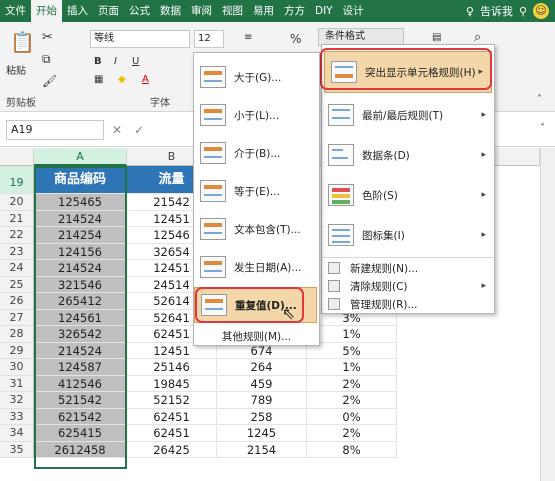  What do you see at coordinates (262, 400) in the screenshot?
I see `cell-col-c: 789` at bounding box center [262, 400].